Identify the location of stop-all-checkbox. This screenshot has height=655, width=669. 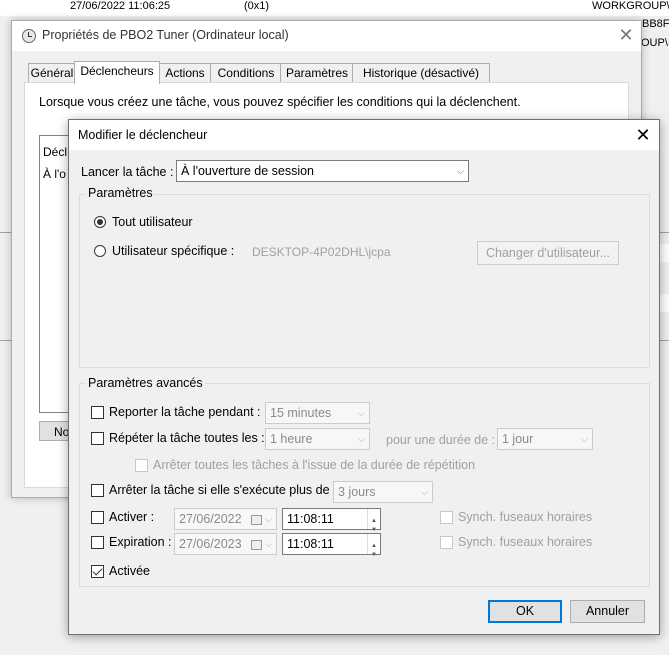
(141, 465).